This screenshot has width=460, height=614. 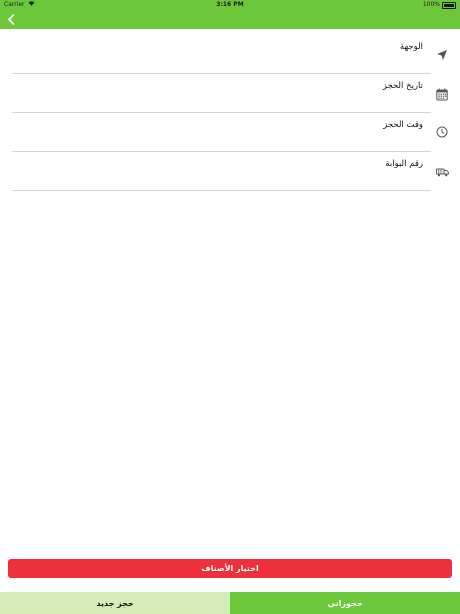 I want to click on navigation-arrow-icon, so click(x=442, y=55).